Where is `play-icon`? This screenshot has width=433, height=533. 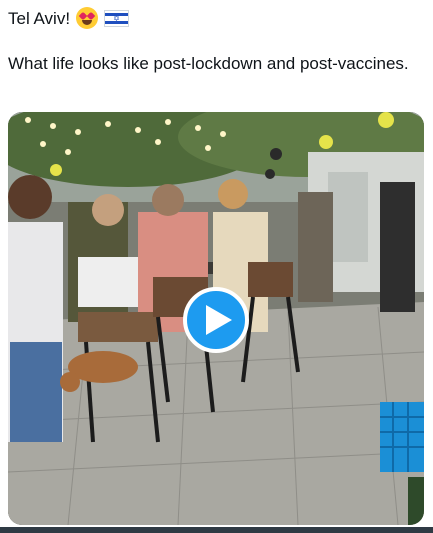 play-icon is located at coordinates (219, 320).